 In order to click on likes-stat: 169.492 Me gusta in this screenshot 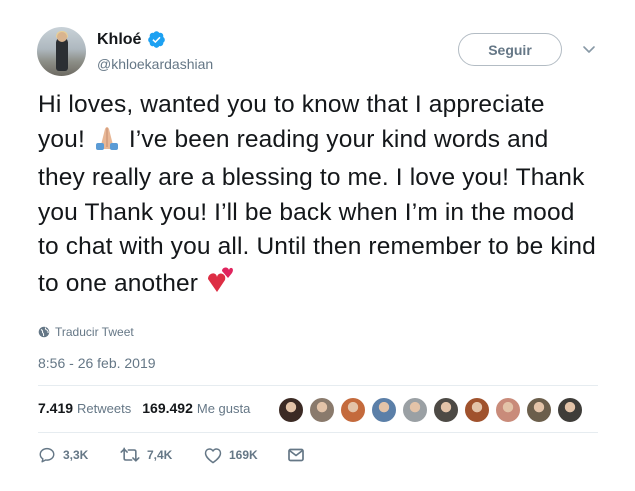, I will do `click(196, 408)`.